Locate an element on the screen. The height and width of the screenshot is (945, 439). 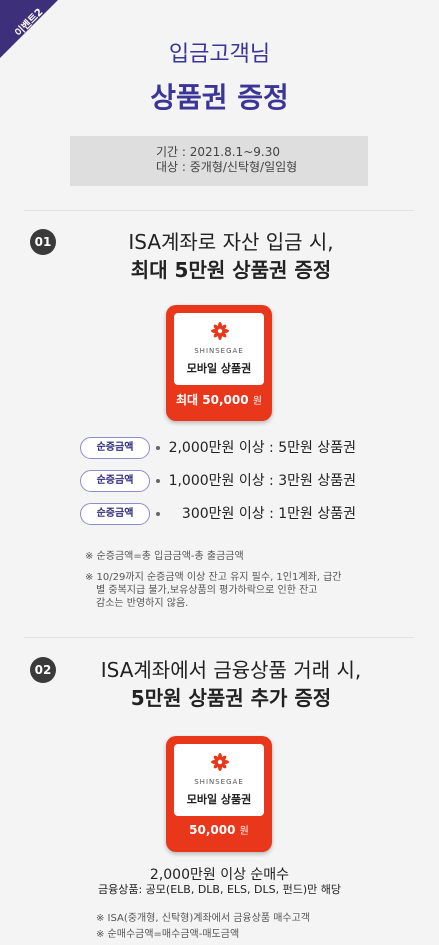
tier-text: 1,000만원 이상 : 3만원 상품권 is located at coordinates (262, 481).